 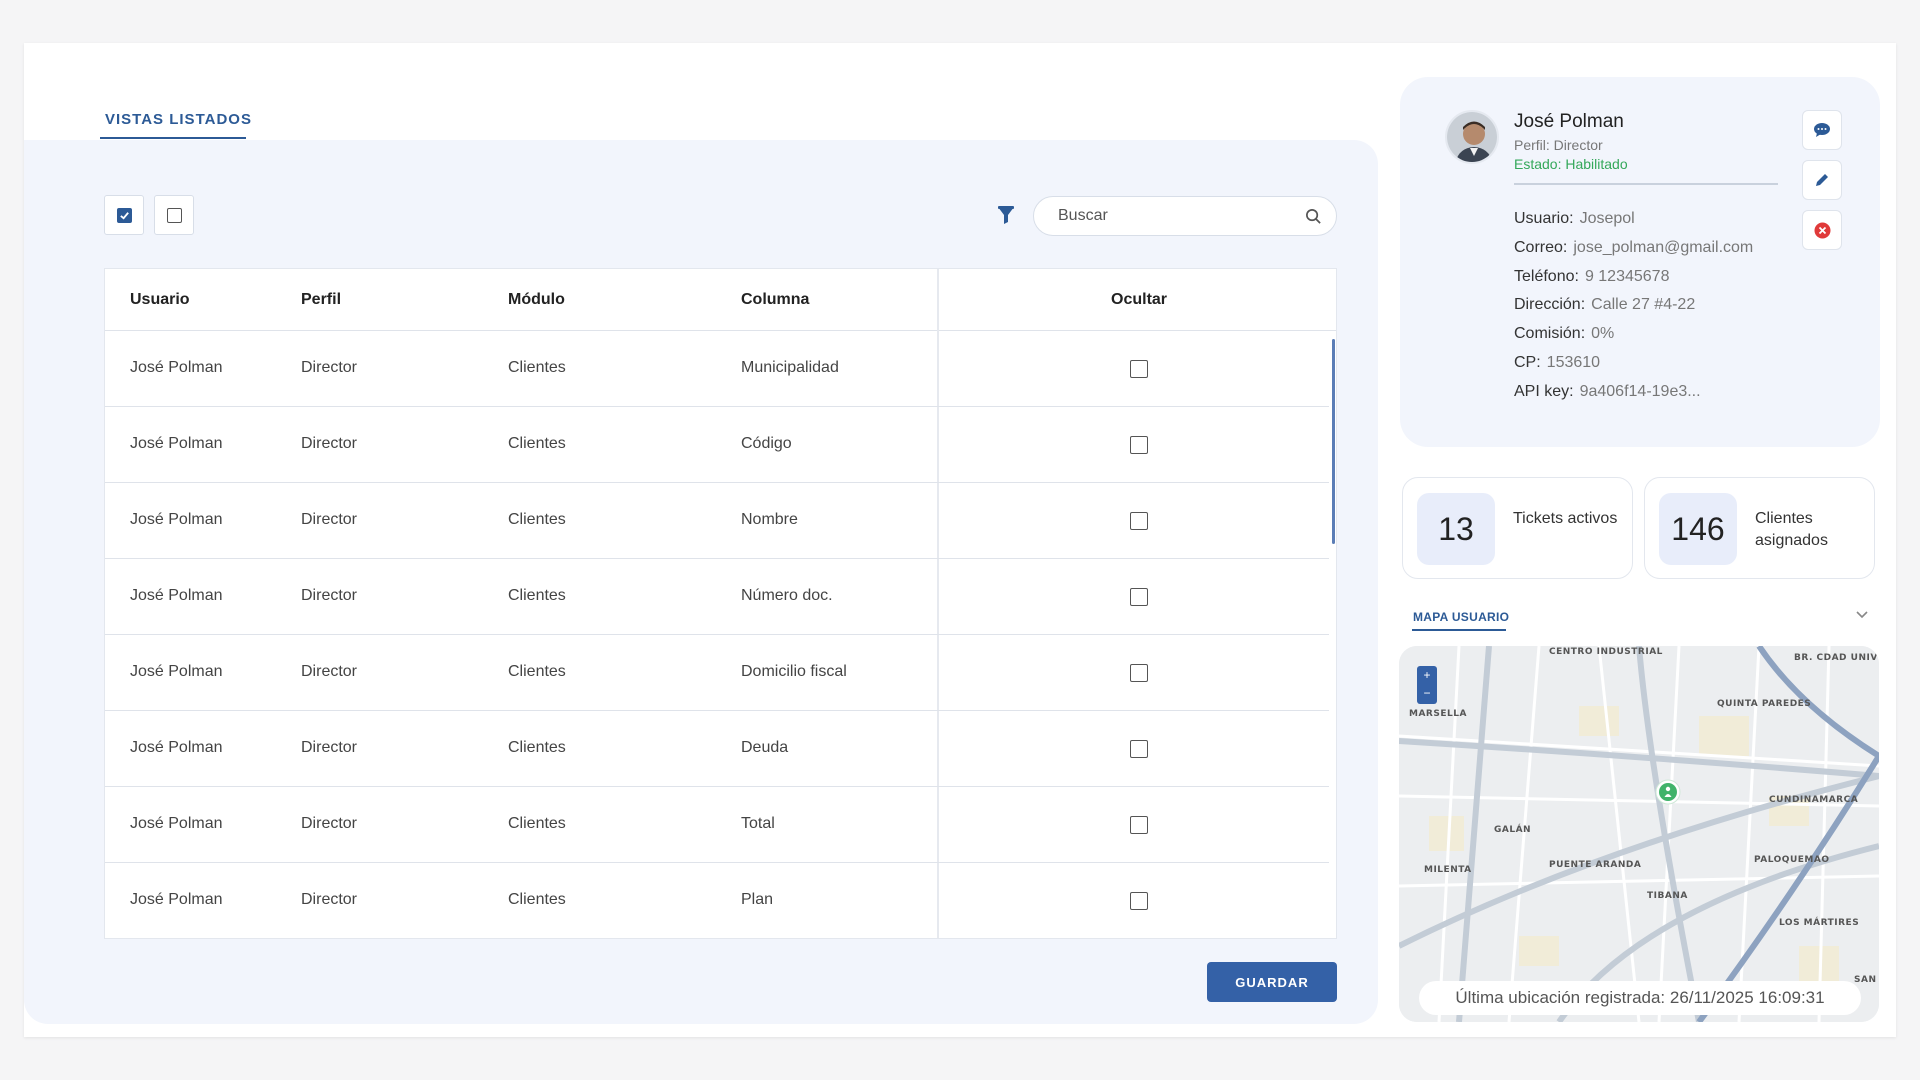 What do you see at coordinates (1544, 391) in the screenshot?
I see `info-key: API key:` at bounding box center [1544, 391].